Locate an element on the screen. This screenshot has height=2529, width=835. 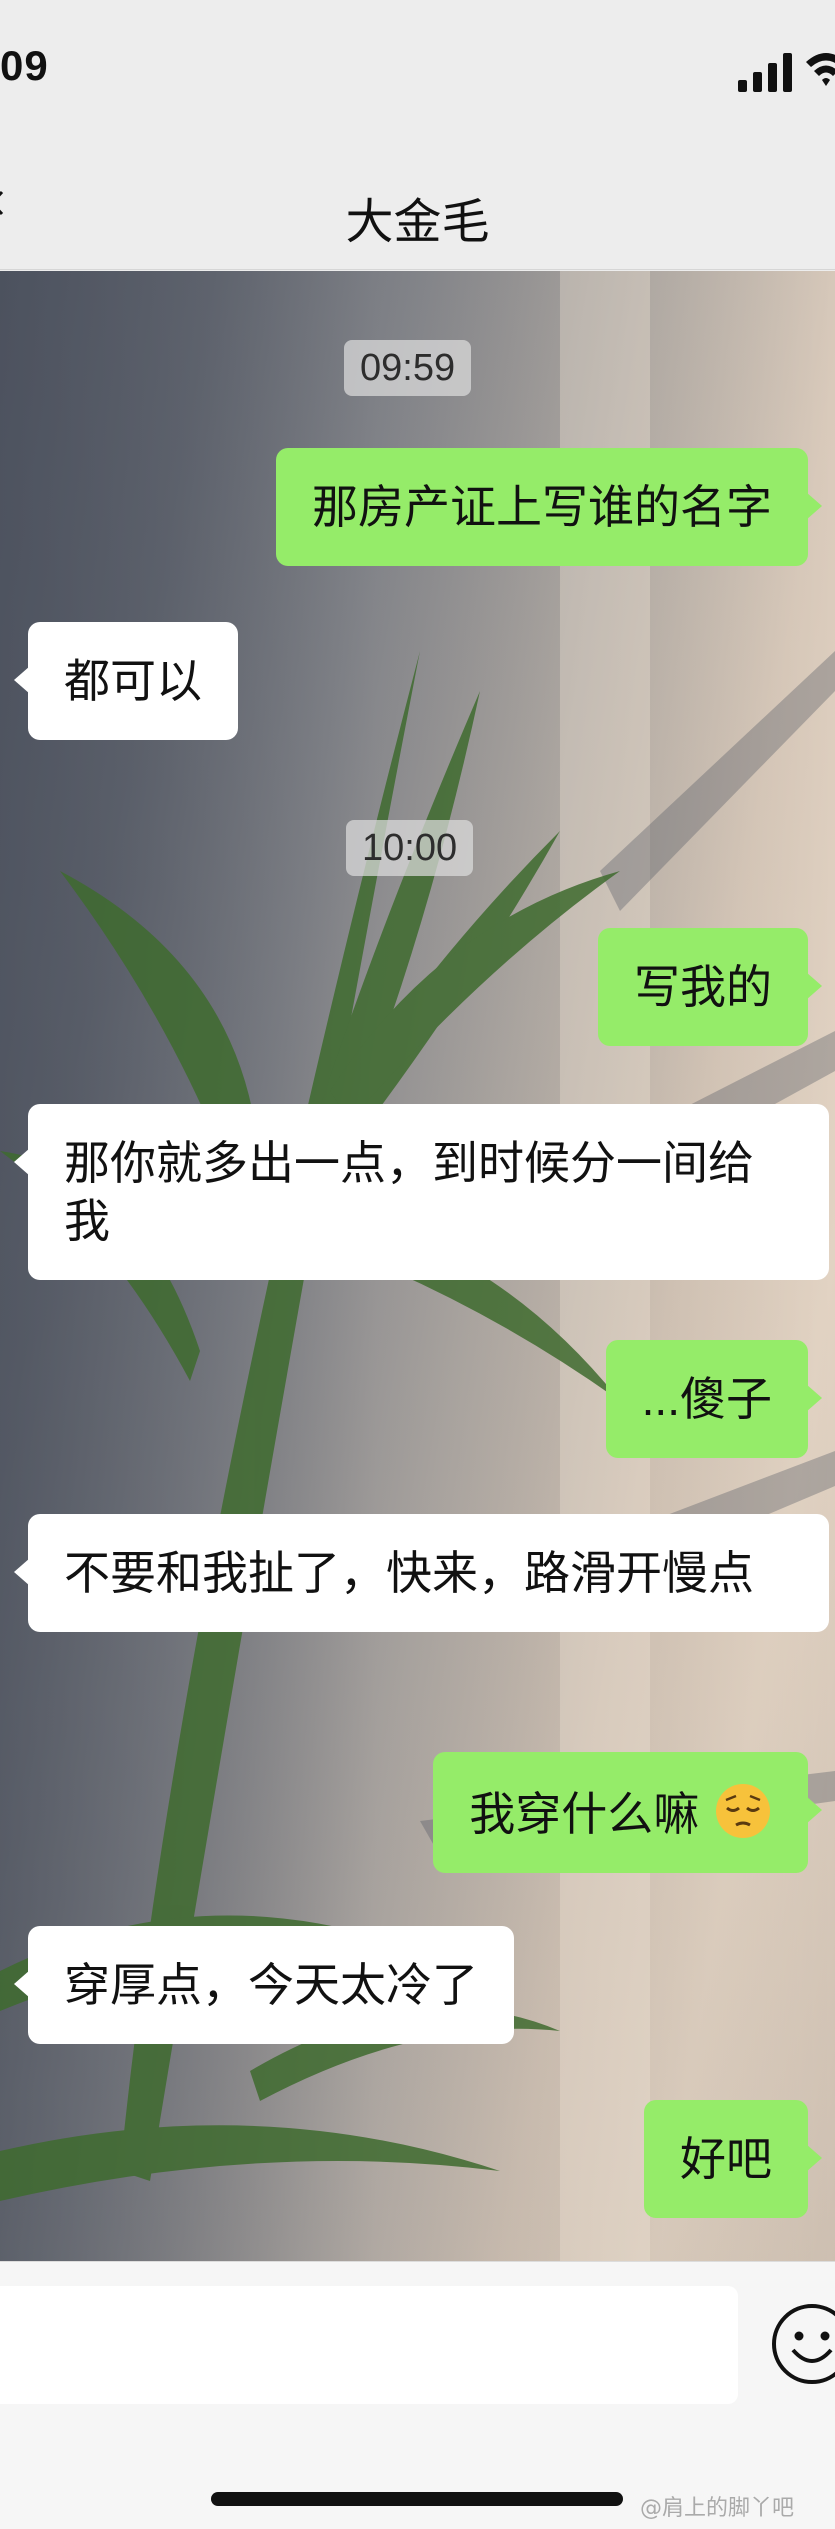
message-bubble-outgoing: 写我的 is located at coordinates (710, 987).